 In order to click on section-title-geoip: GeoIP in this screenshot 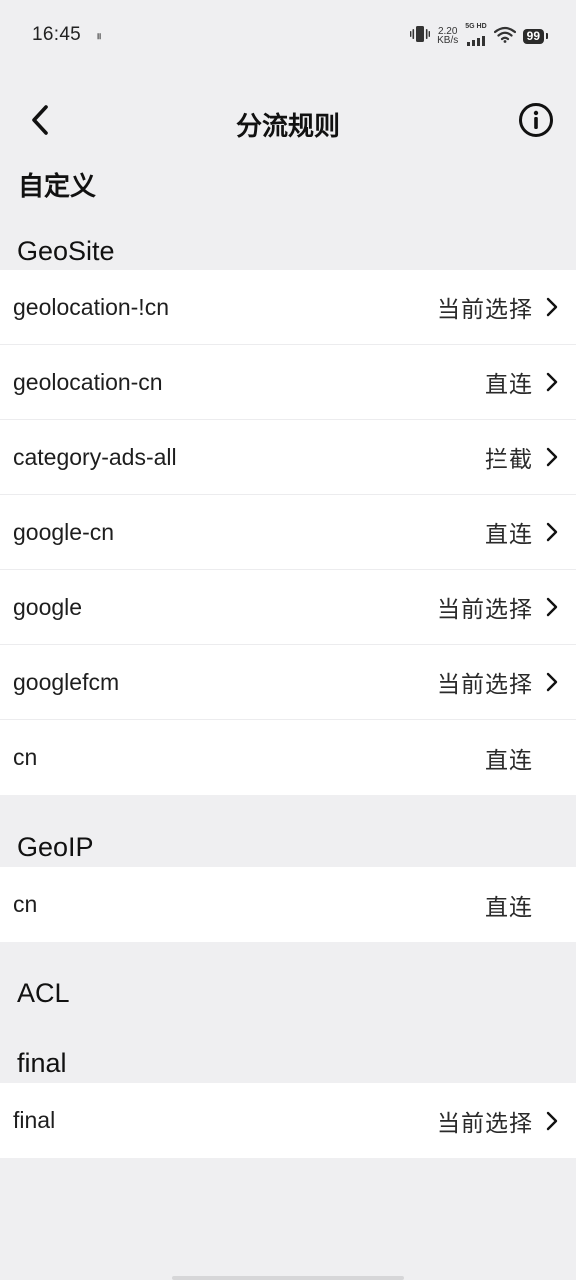, I will do `click(55, 847)`.